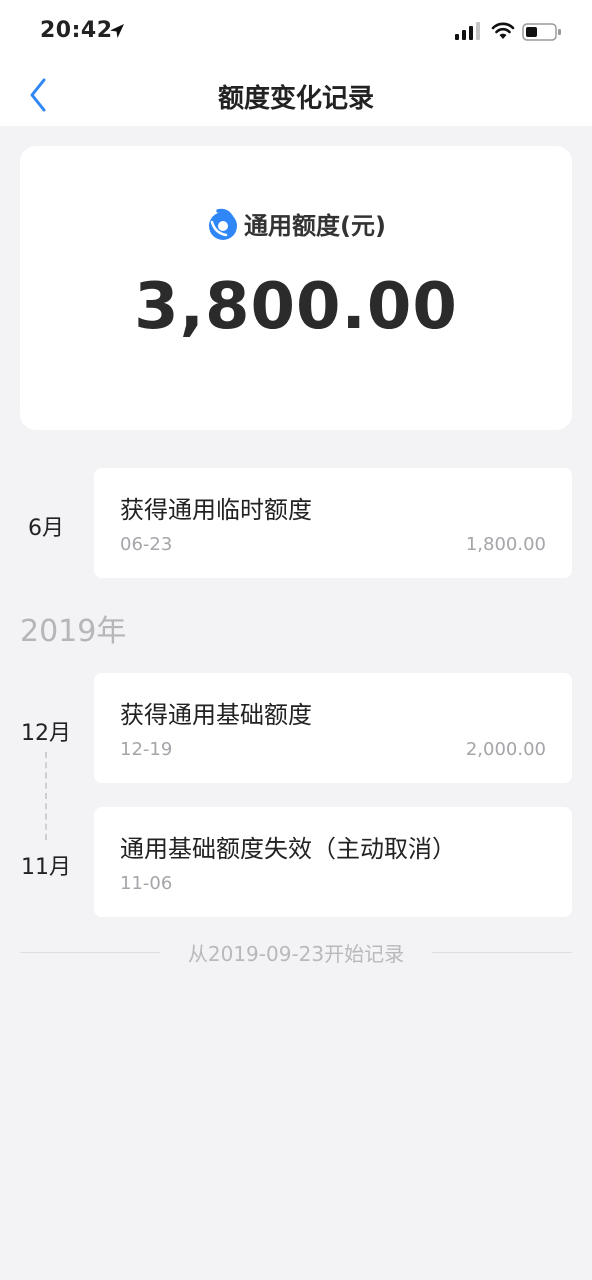 The width and height of the screenshot is (592, 1280). What do you see at coordinates (117, 31) in the screenshot?
I see `location-arrow-icon` at bounding box center [117, 31].